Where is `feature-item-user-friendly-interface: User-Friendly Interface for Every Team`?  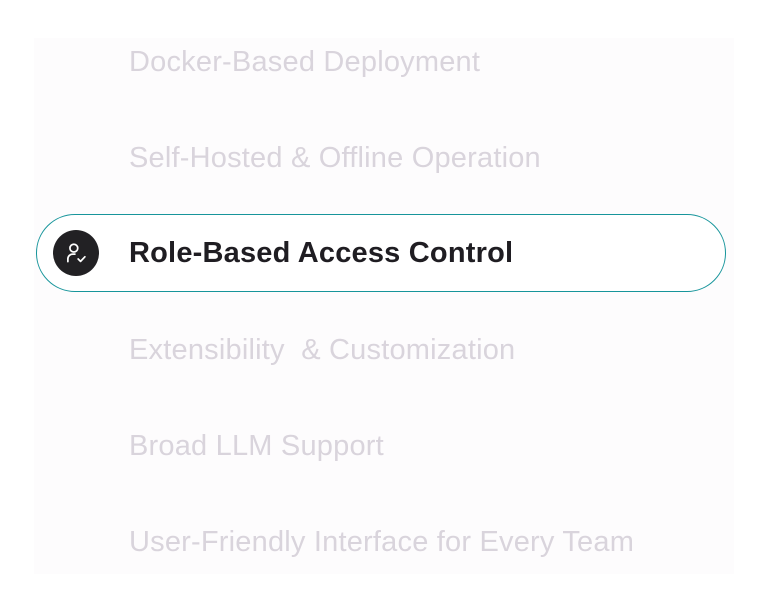 feature-item-user-friendly-interface: User-Friendly Interface for Every Team is located at coordinates (379, 542).